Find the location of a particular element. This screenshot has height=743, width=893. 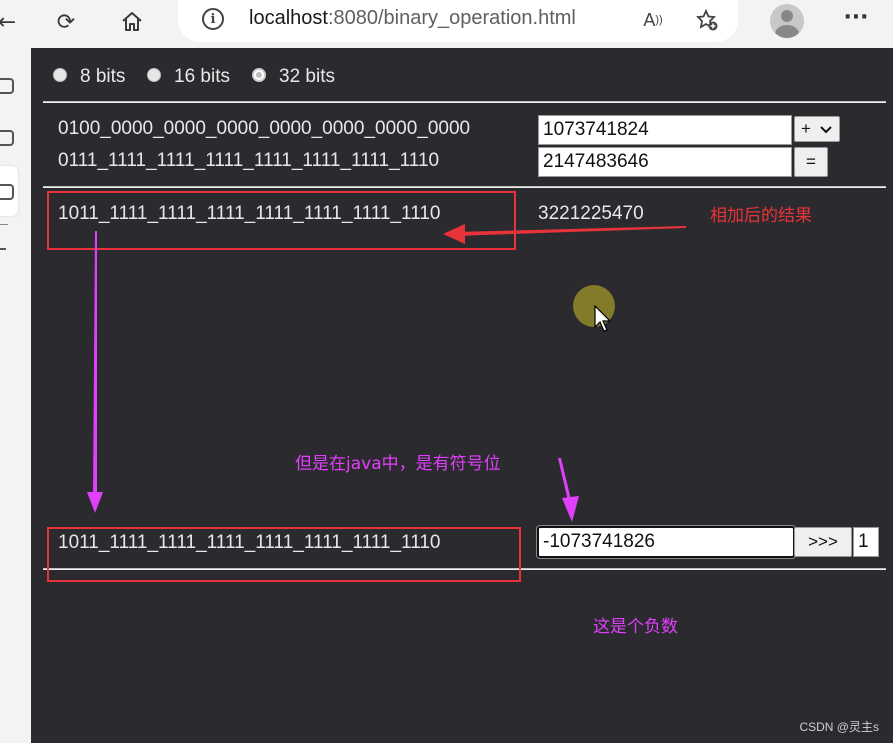

watermark: CSDN @灵主s is located at coordinates (839, 727).